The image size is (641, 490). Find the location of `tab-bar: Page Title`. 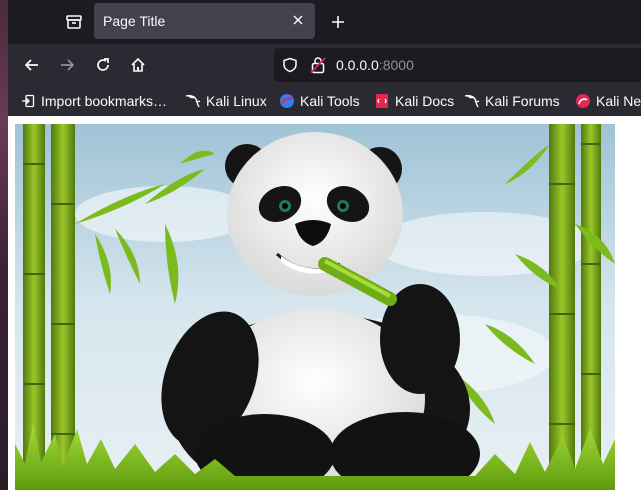

tab-bar: Page Title is located at coordinates (324, 22).